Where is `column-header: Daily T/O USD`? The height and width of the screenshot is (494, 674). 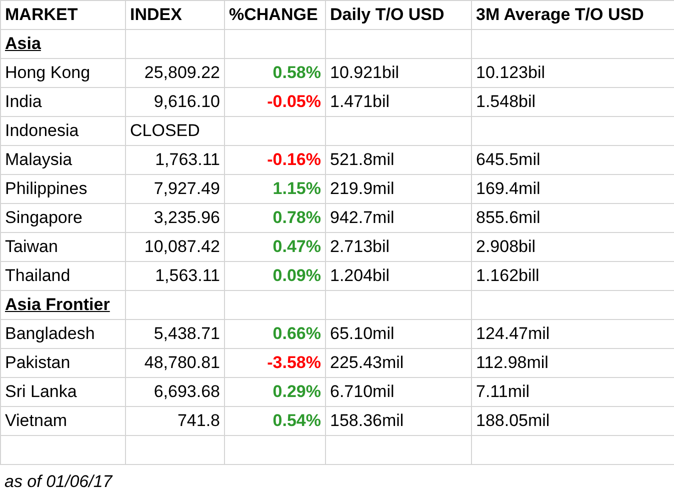 column-header: Daily T/O USD is located at coordinates (399, 15).